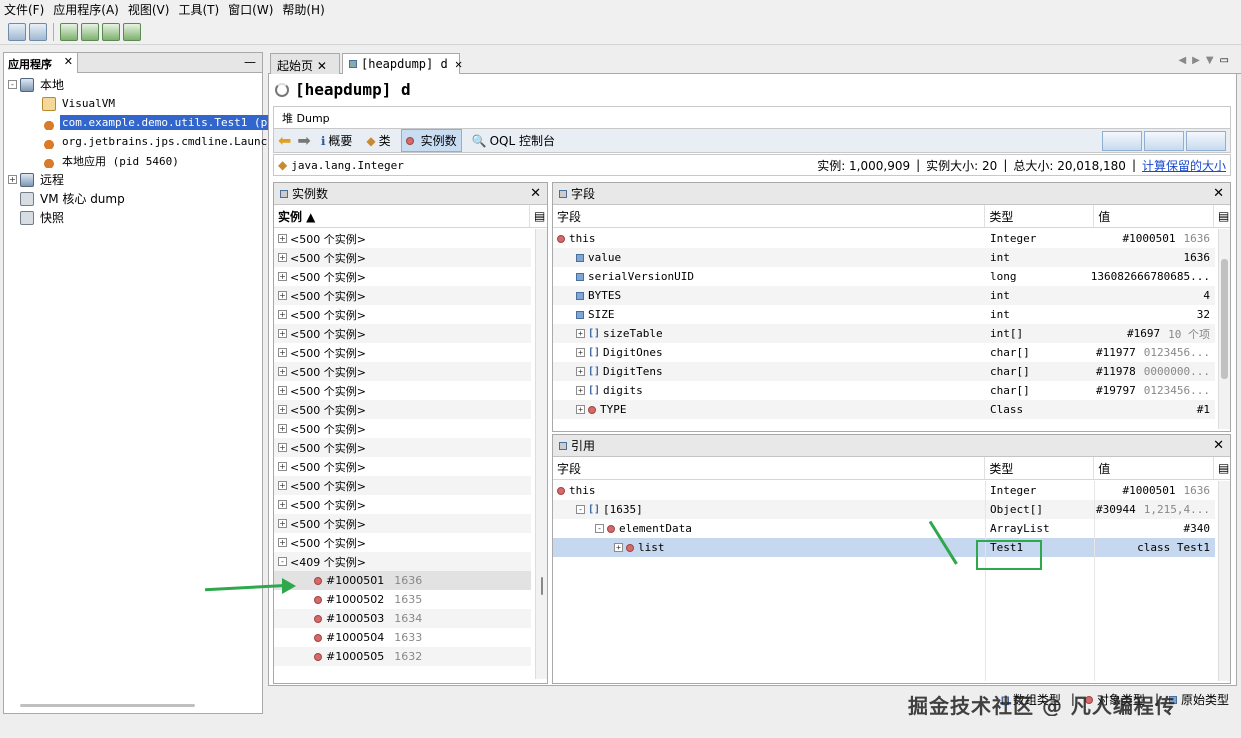 The height and width of the screenshot is (738, 1241). What do you see at coordinates (284, 140) in the screenshot?
I see `back-arrow-icon: ⬅` at bounding box center [284, 140].